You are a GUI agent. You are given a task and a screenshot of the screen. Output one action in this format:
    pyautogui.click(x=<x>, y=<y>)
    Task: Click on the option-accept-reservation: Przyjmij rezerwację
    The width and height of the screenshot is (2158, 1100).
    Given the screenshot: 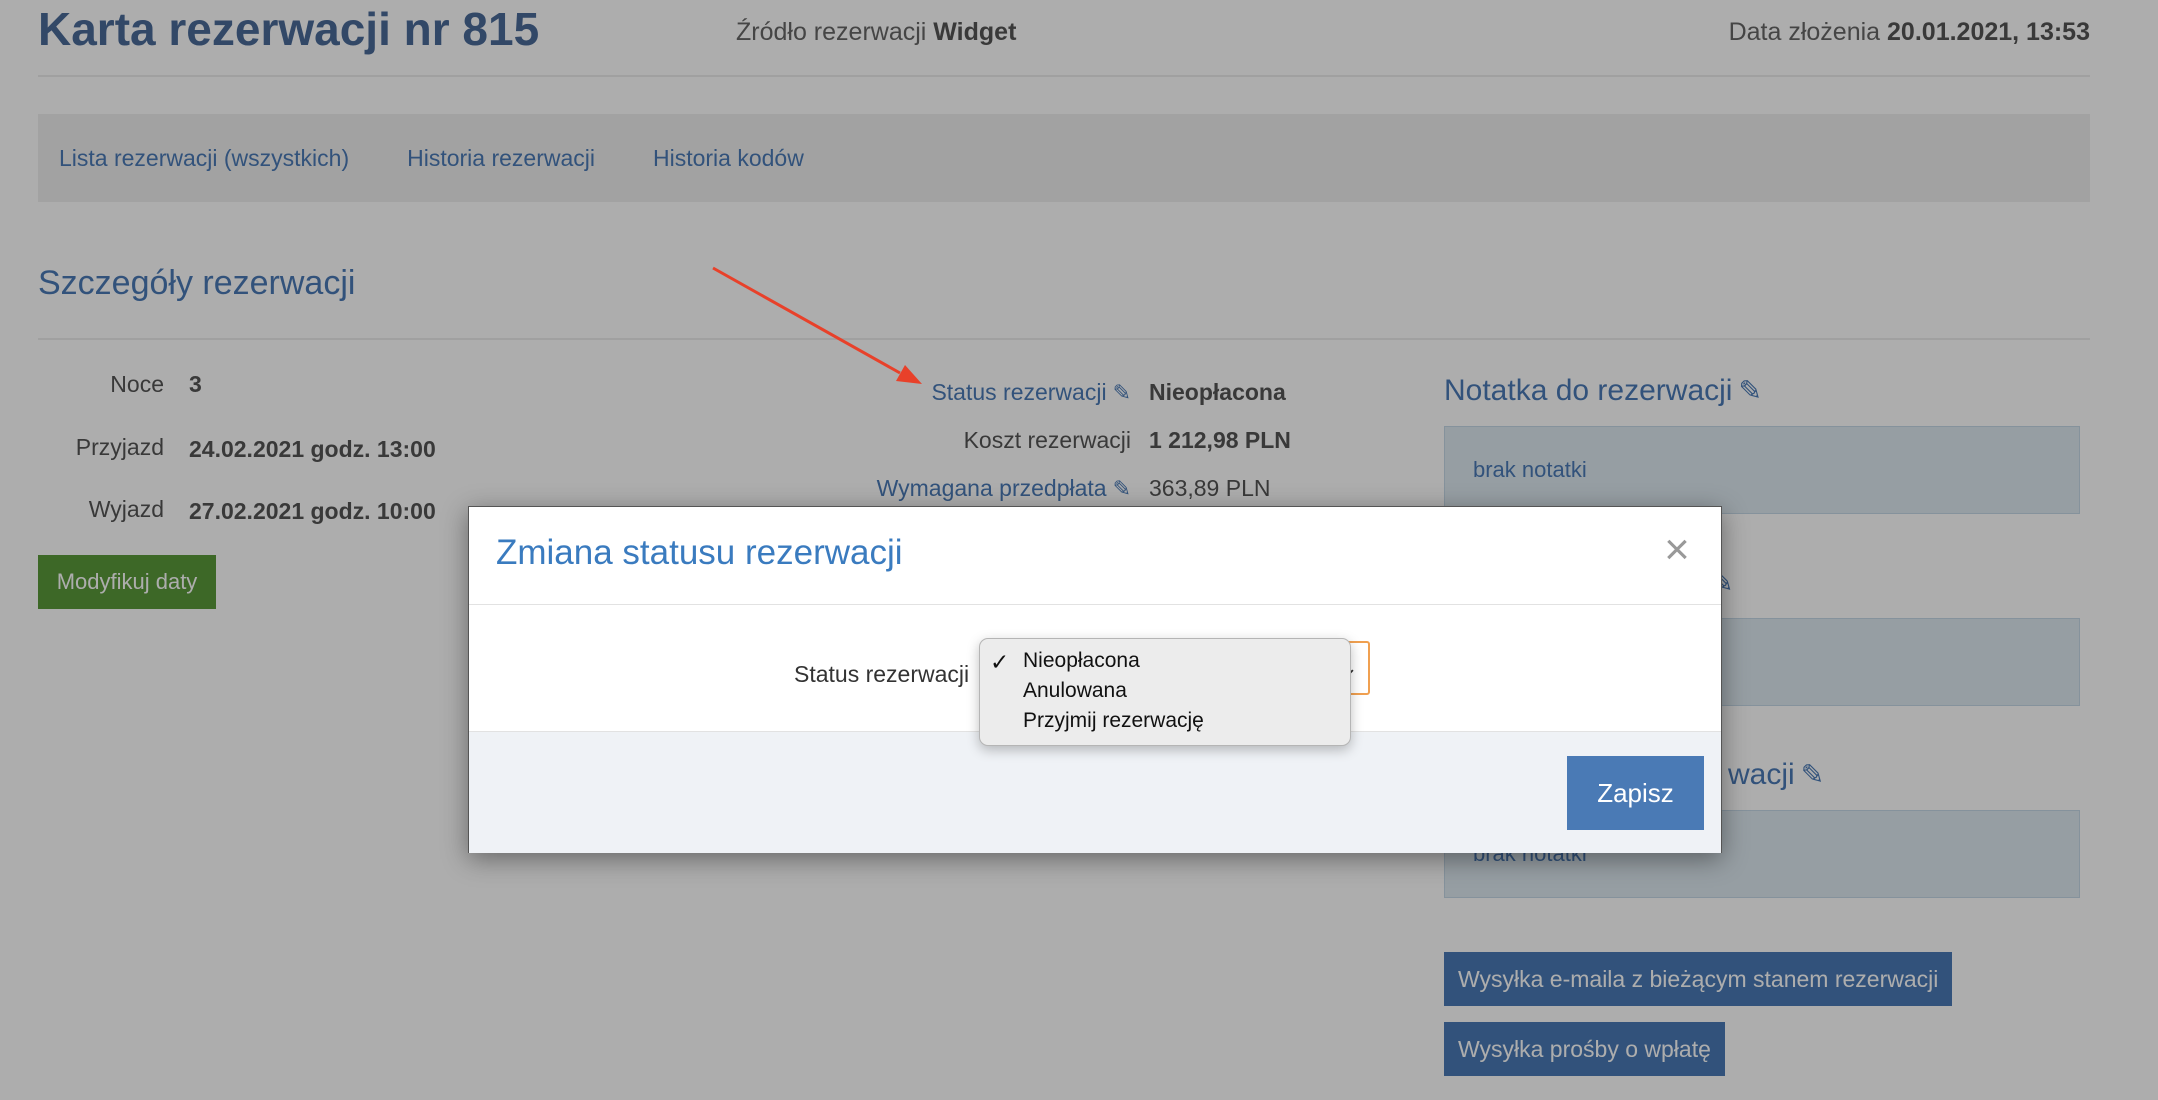 What is the action you would take?
    pyautogui.click(x=1113, y=721)
    